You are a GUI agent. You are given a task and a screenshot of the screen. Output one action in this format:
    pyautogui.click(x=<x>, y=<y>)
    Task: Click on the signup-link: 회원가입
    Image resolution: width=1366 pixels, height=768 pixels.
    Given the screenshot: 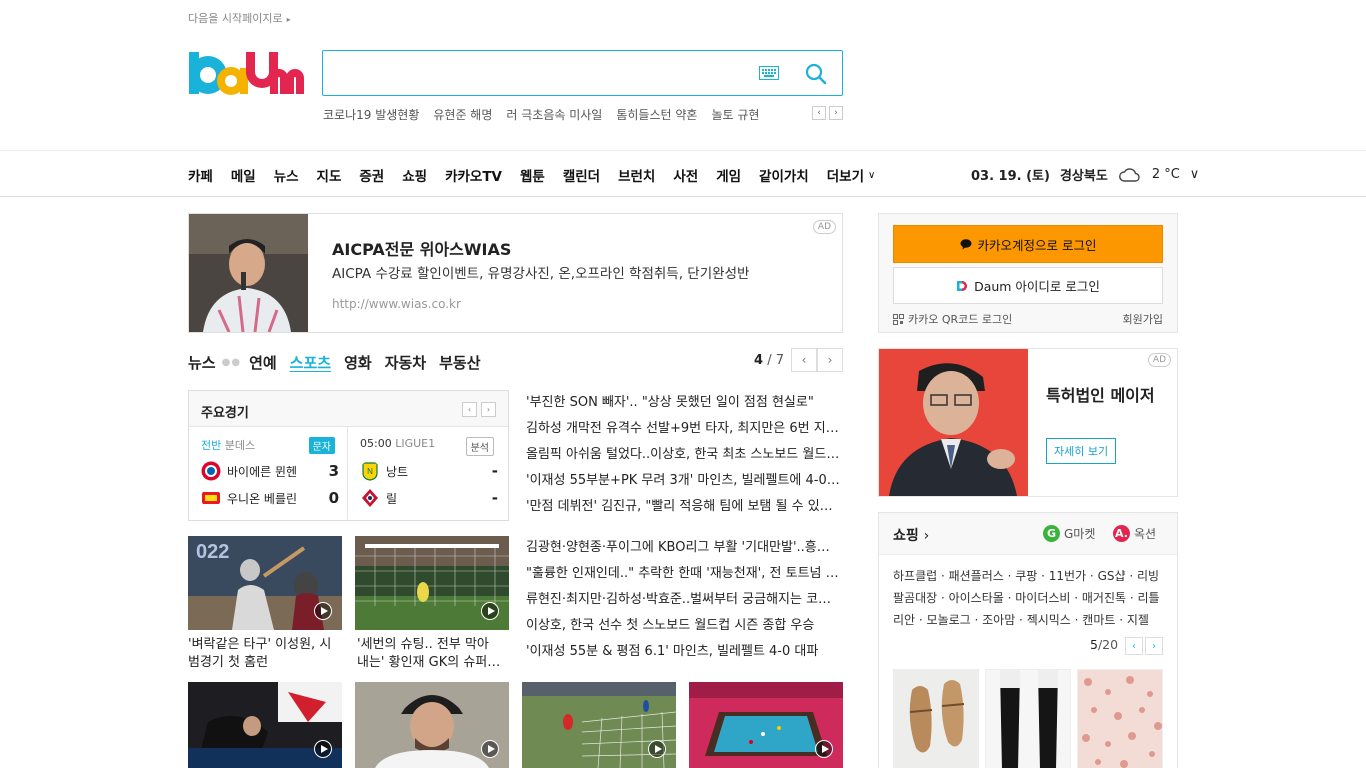 What is the action you would take?
    pyautogui.click(x=1143, y=319)
    